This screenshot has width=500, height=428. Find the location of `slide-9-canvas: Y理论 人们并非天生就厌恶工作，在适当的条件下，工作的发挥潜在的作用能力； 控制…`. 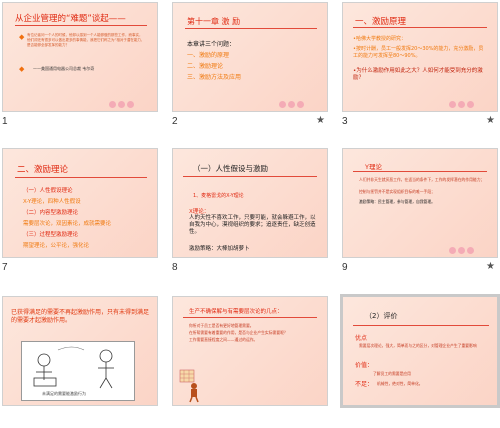

slide-9-canvas: Y理论 人们并非天生就厌恶工作，在适当的条件下，工作的发挥潜在的作用能力； 控制… is located at coordinates (420, 203).